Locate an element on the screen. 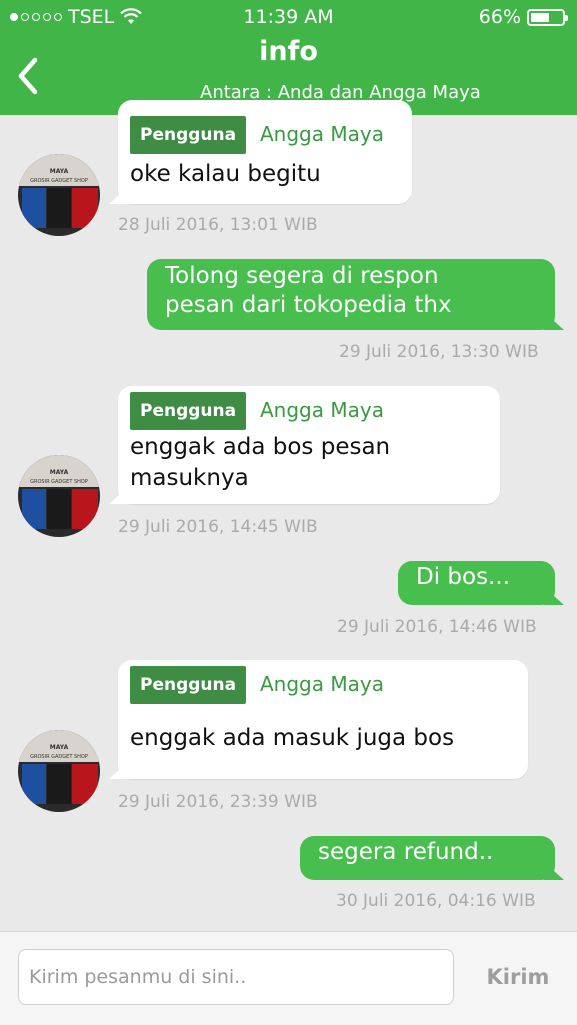  status-bar: TSEL 11:39 AM 66% is located at coordinates (288, 19).